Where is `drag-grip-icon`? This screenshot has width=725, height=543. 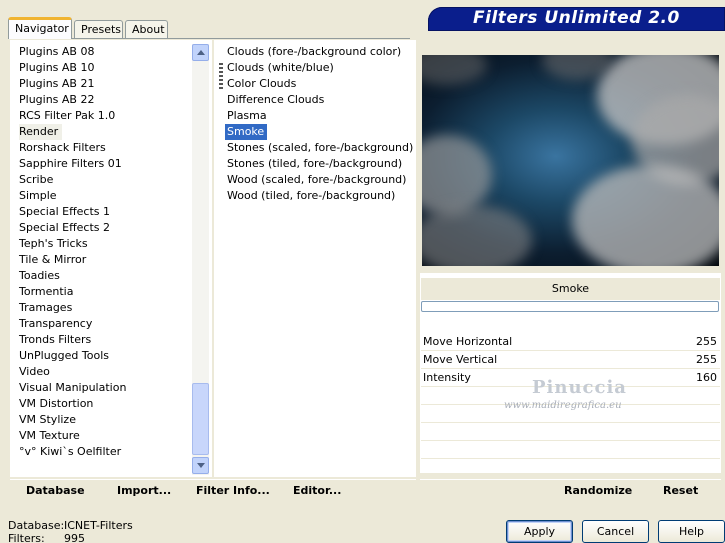 drag-grip-icon is located at coordinates (221, 76).